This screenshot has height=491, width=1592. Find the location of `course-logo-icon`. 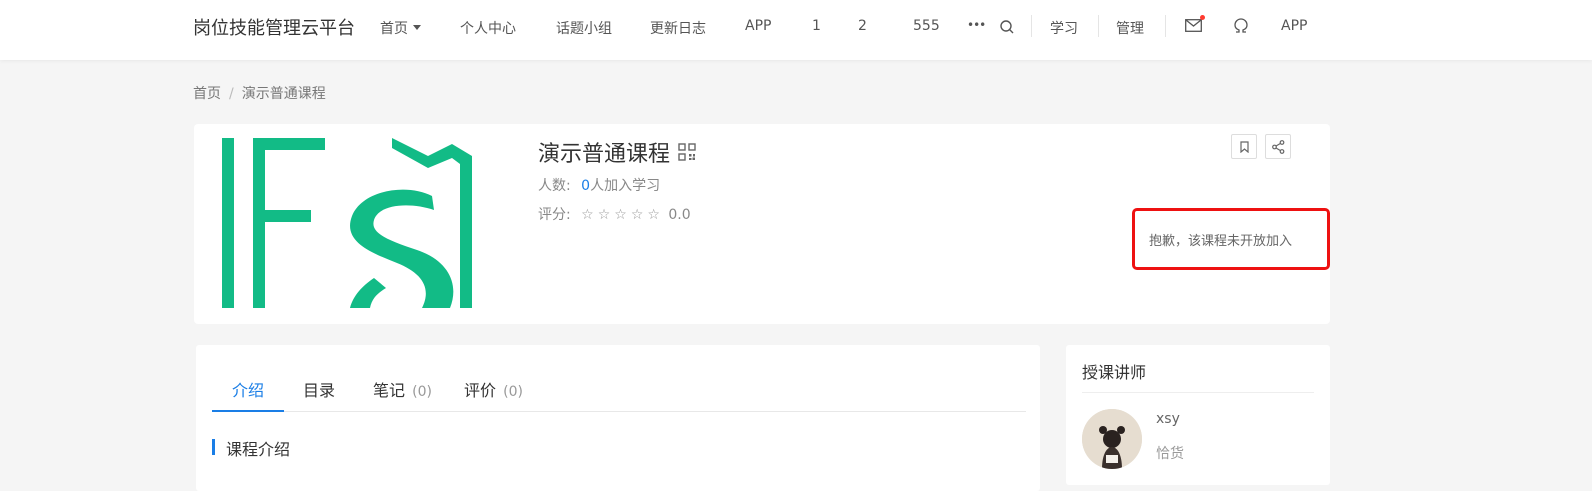

course-logo-icon is located at coordinates (348, 223).